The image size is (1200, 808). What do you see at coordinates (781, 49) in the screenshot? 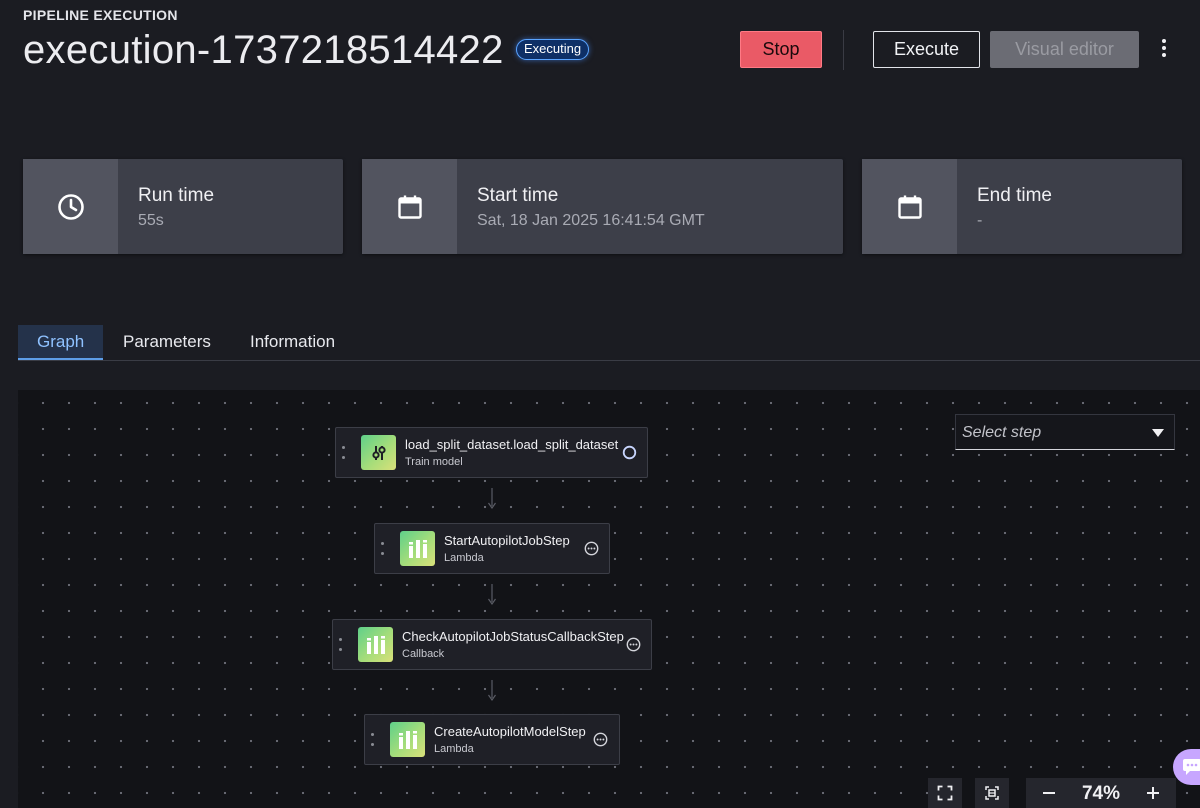
I see `stop-button: Stop` at bounding box center [781, 49].